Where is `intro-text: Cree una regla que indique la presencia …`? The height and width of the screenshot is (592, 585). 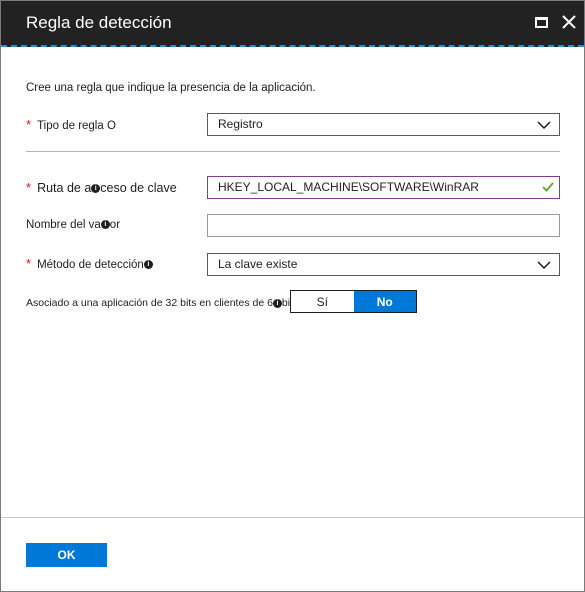
intro-text: Cree una regla que indique la presencia … is located at coordinates (171, 88).